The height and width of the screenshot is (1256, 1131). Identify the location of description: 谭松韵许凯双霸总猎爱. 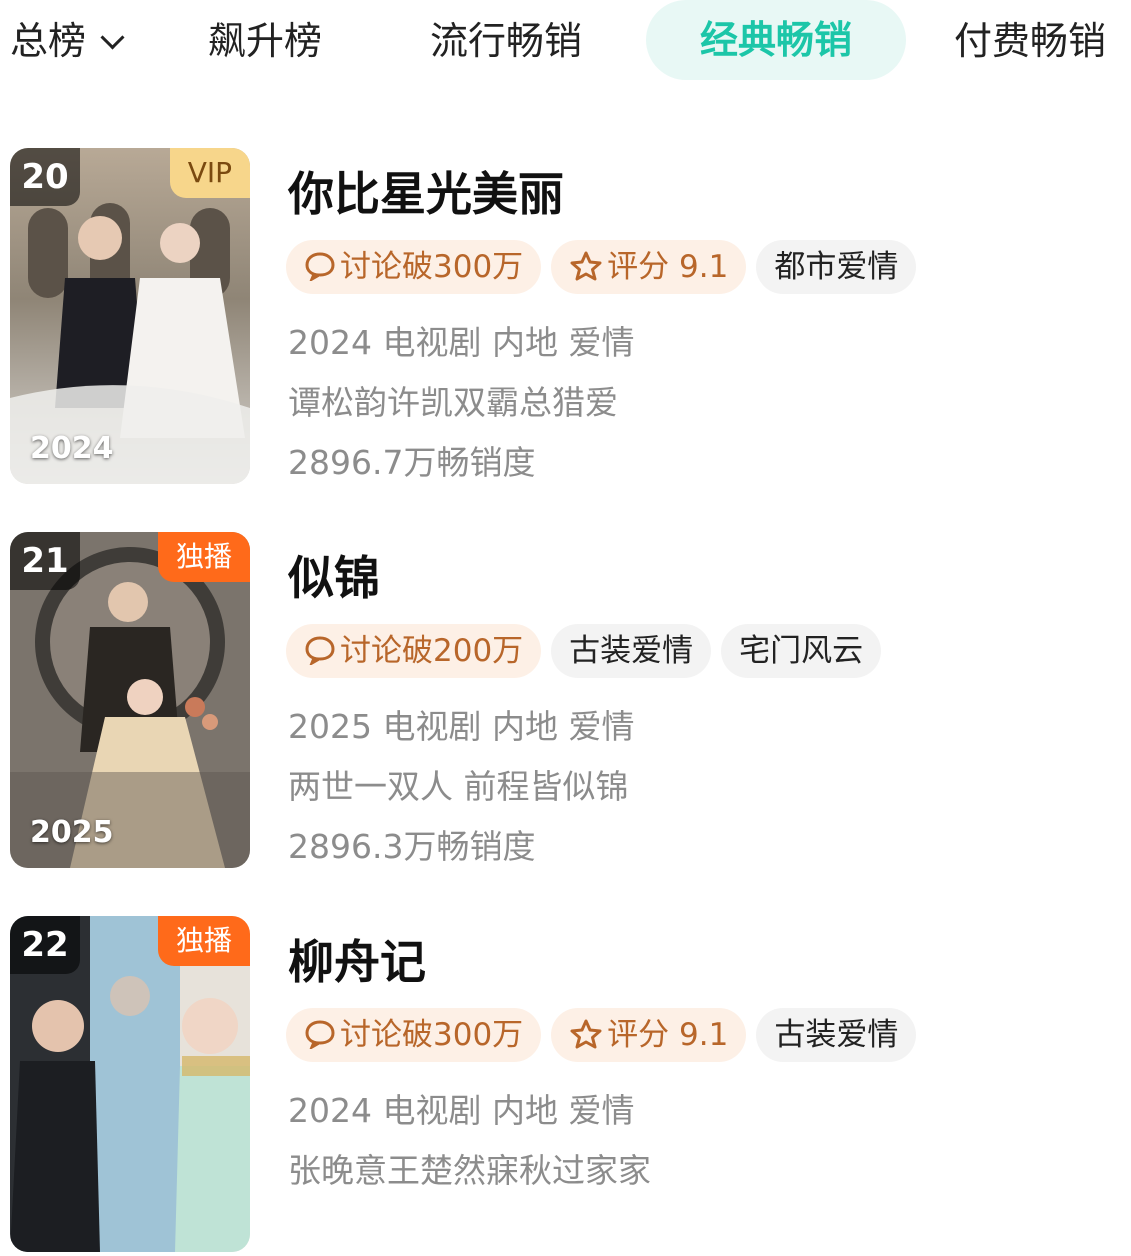
(453, 402).